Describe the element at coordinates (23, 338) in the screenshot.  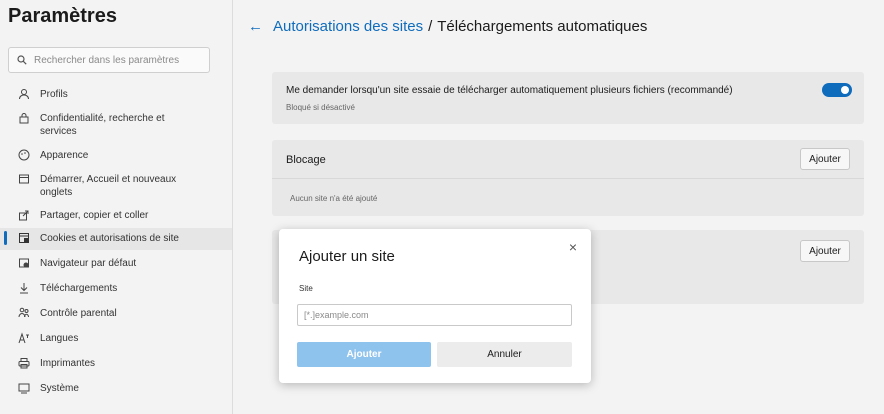
I see `language-icon` at that location.